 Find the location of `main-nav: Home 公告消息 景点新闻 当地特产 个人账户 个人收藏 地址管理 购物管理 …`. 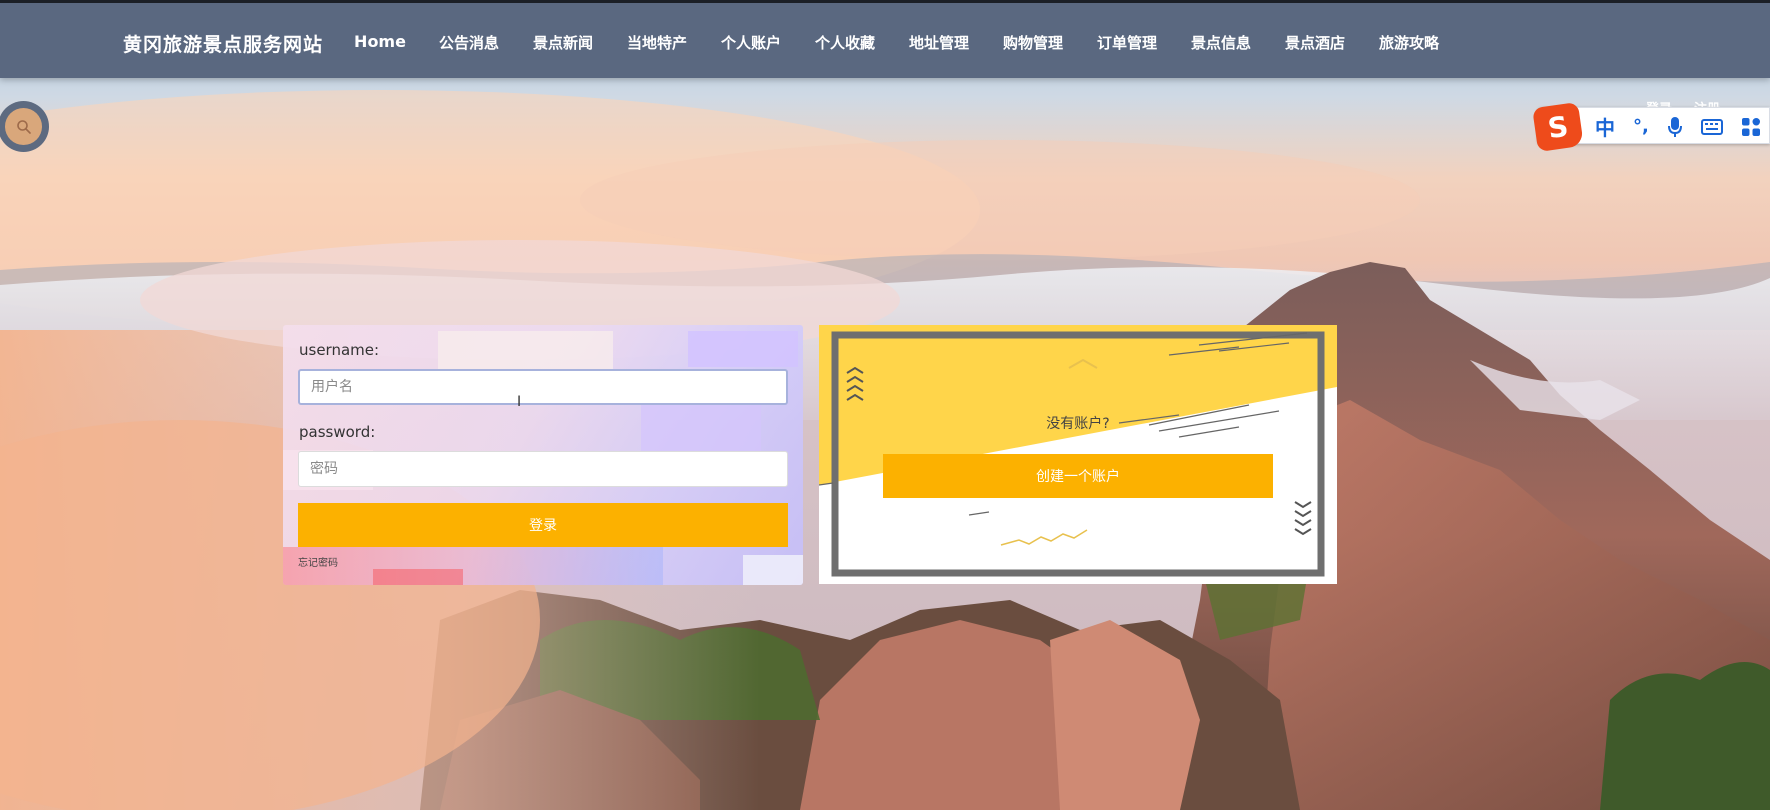

main-nav: Home 公告消息 景点新闻 当地特产 个人账户 个人收藏 地址管理 购物管理 … is located at coordinates (897, 42).